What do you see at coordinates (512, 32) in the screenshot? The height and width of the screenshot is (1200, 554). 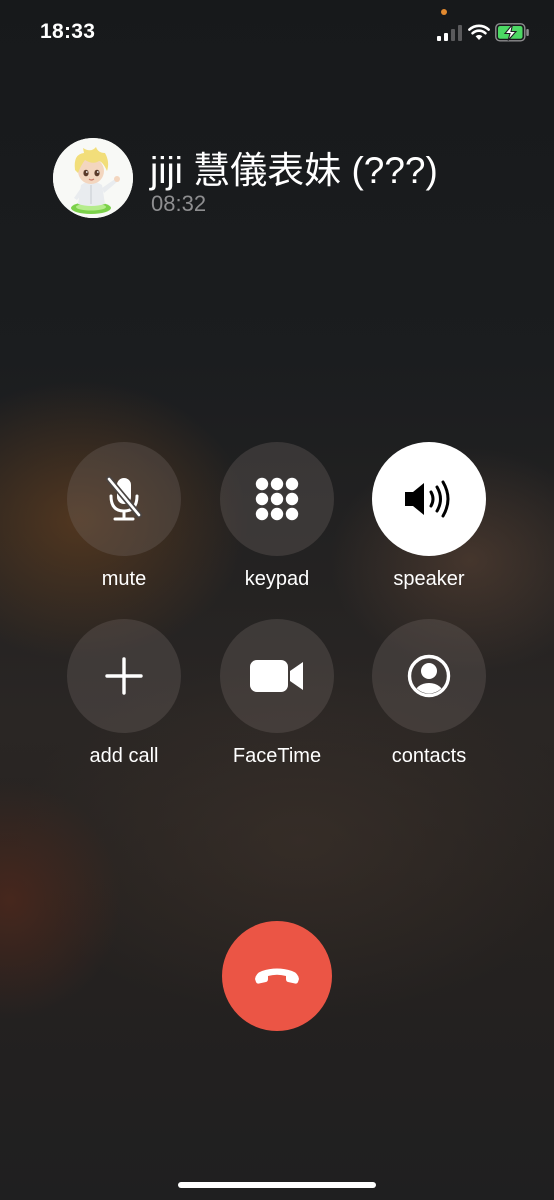 I see `battery-charging-icon` at bounding box center [512, 32].